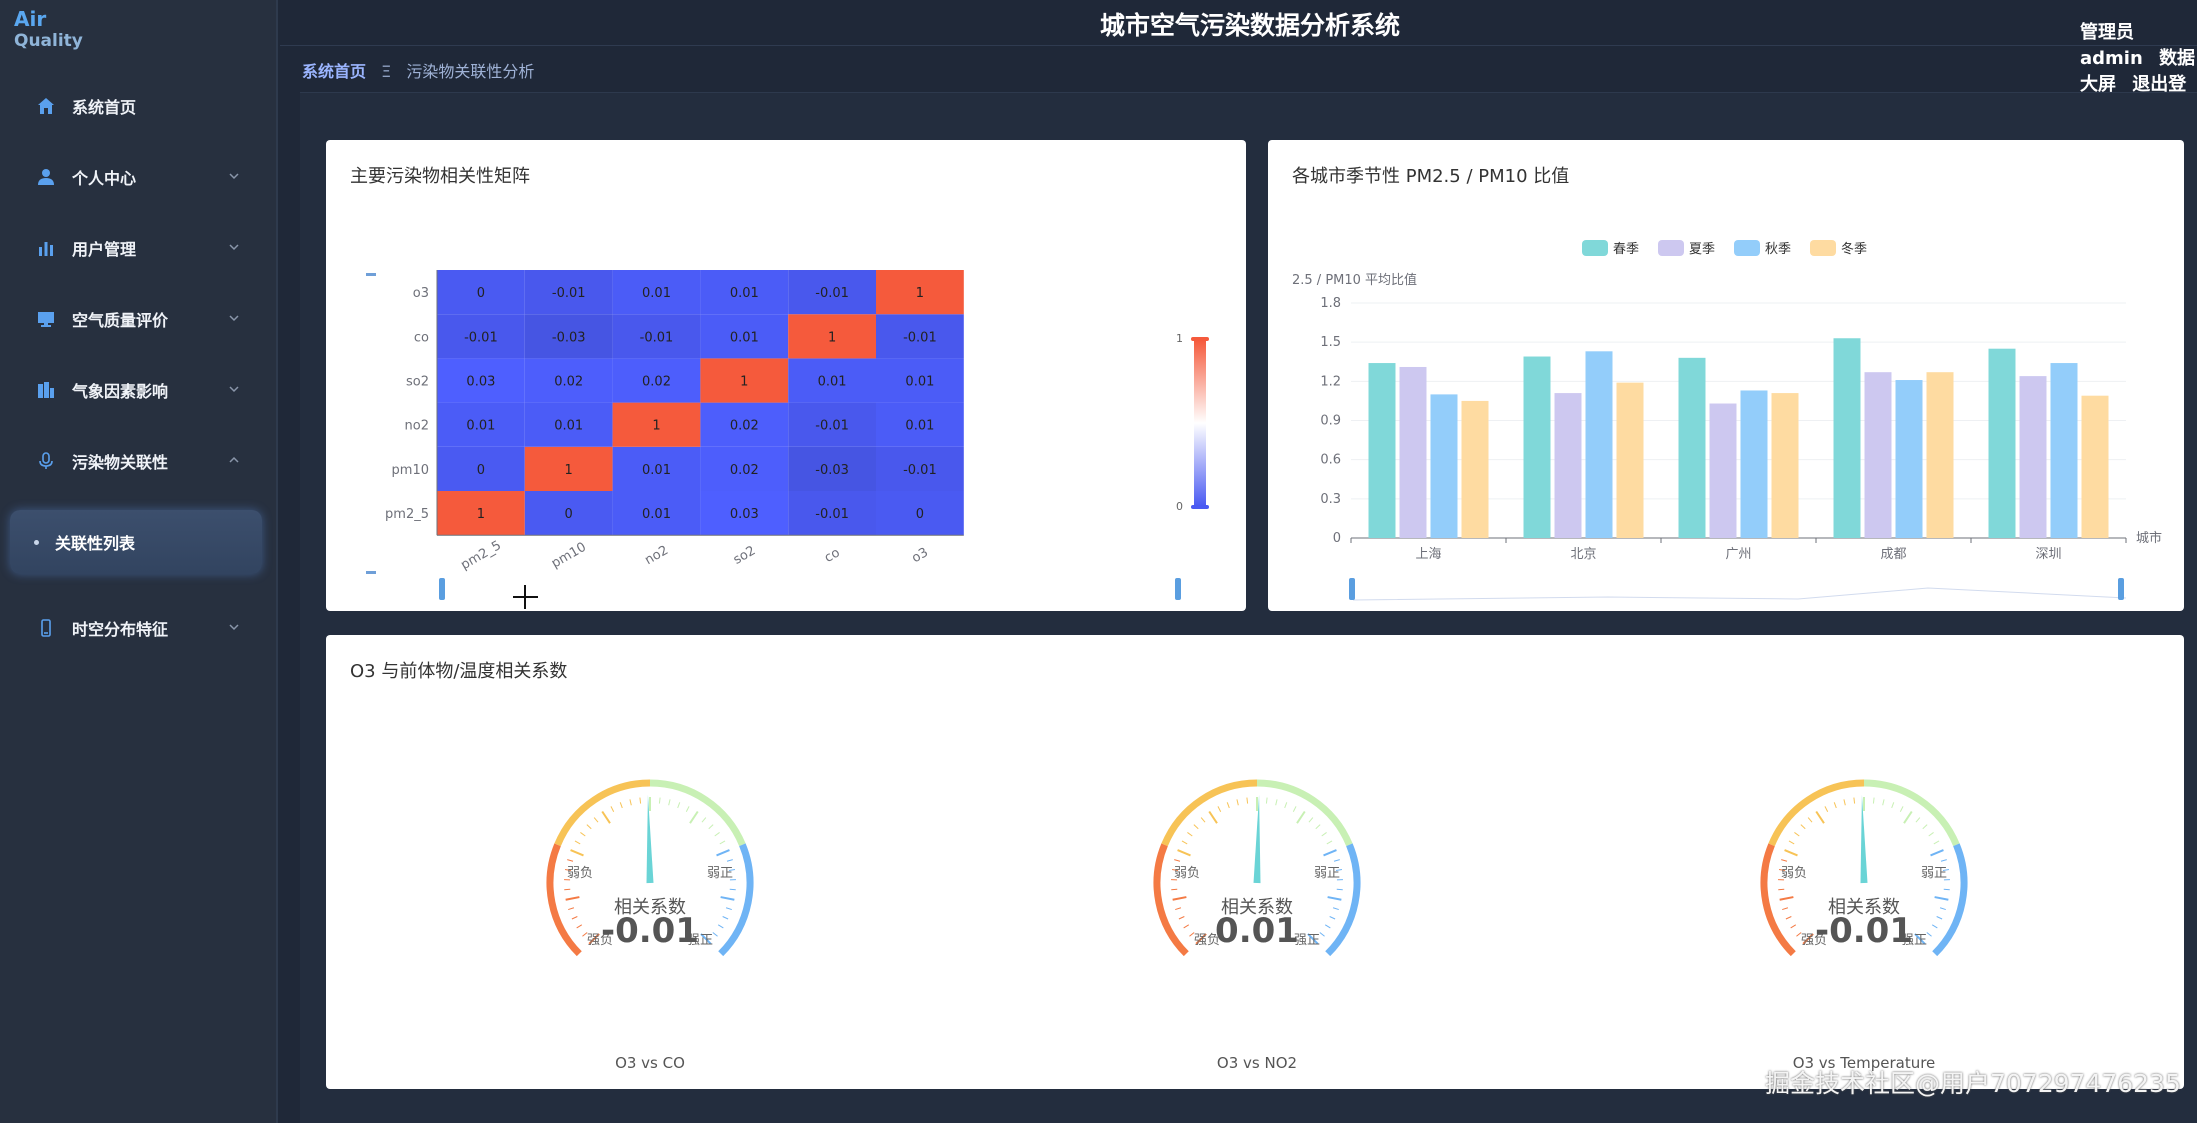  Describe the element at coordinates (386, 71) in the screenshot. I see `breadcrumb-separator: Ξ` at that location.